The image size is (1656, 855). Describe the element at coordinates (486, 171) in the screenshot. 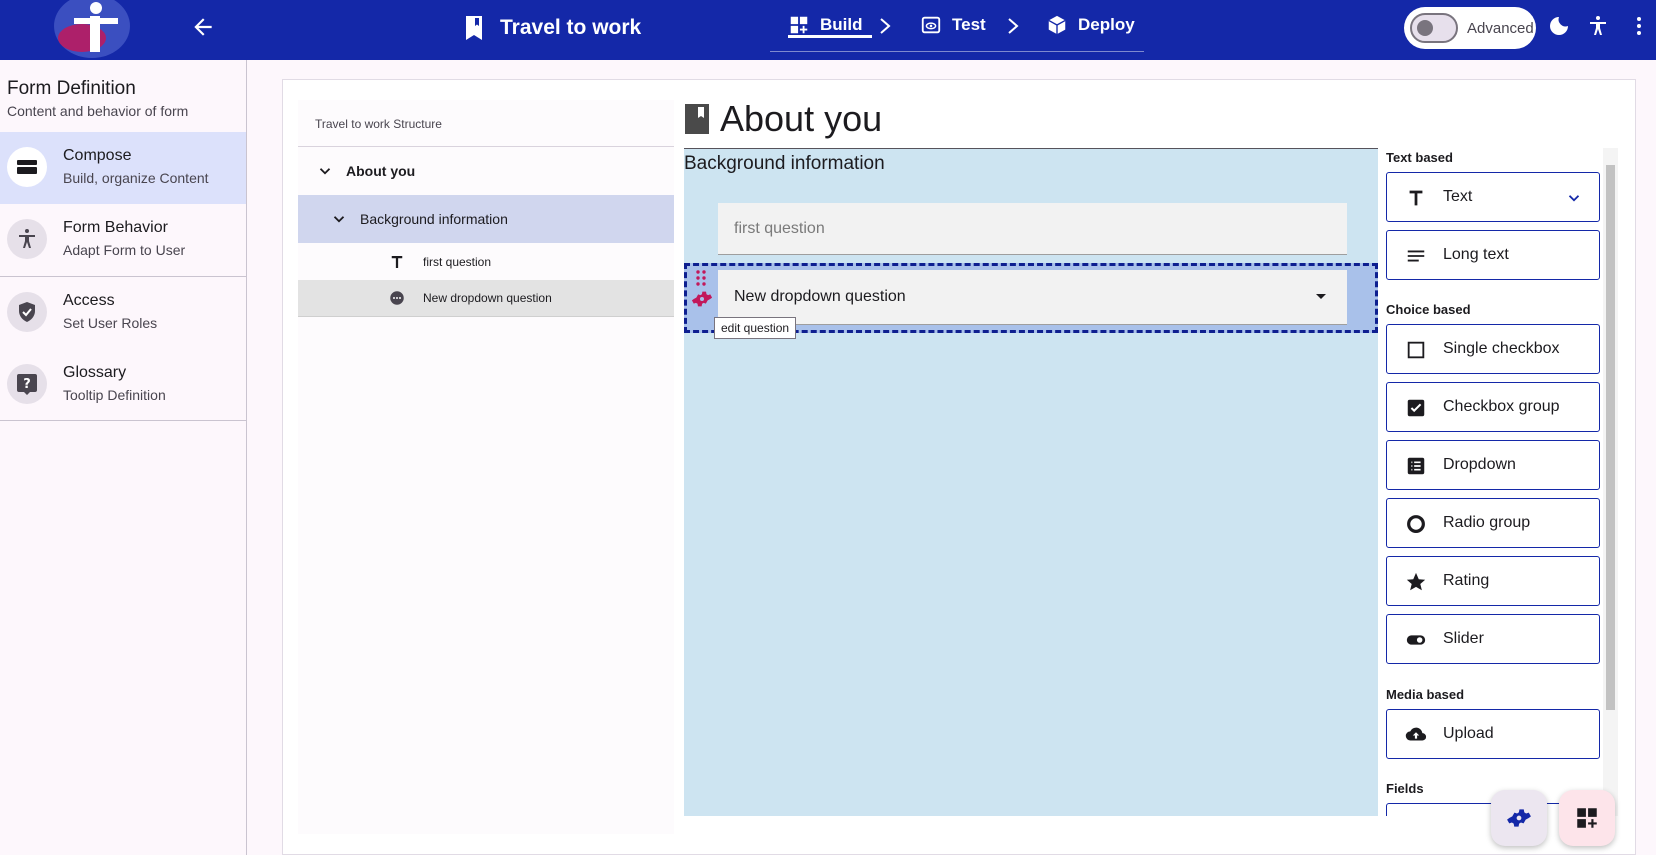

I see `tree-node-page: About you` at that location.